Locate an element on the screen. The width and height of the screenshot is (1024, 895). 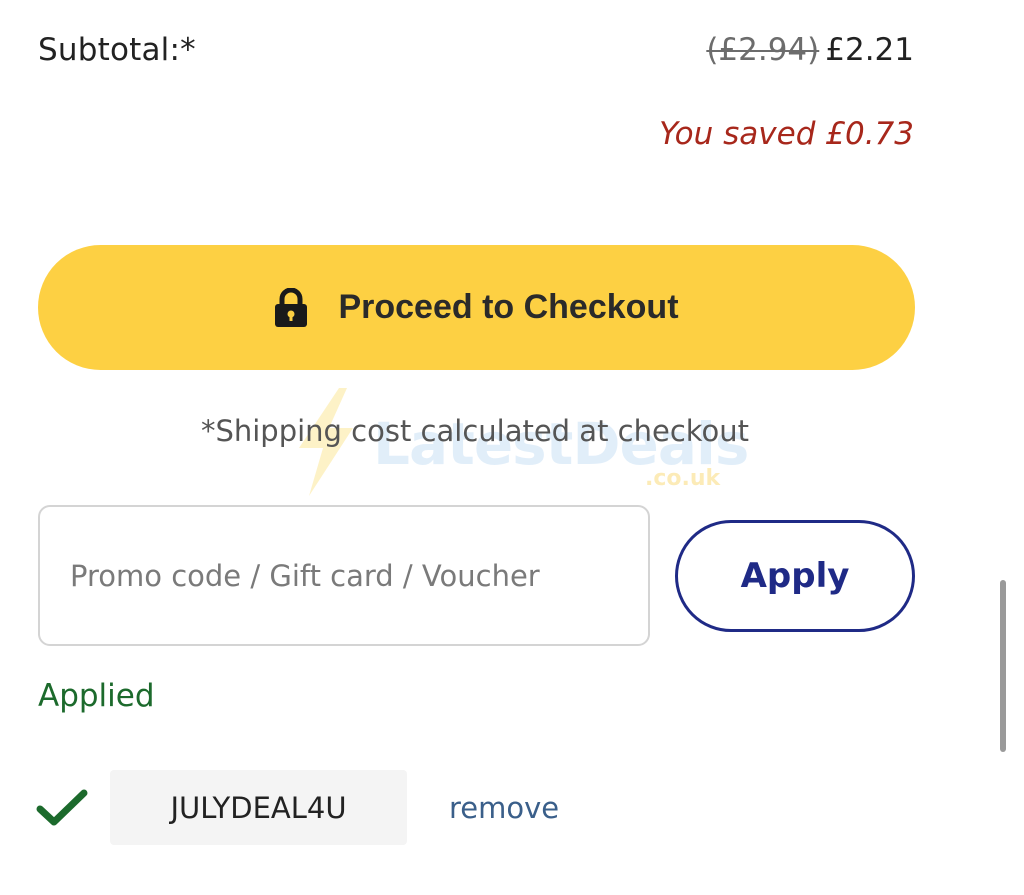
remove-code-link: remove is located at coordinates (504, 808).